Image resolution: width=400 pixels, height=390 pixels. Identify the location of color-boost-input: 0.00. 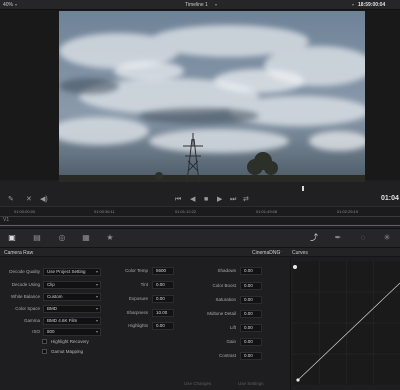
(251, 286).